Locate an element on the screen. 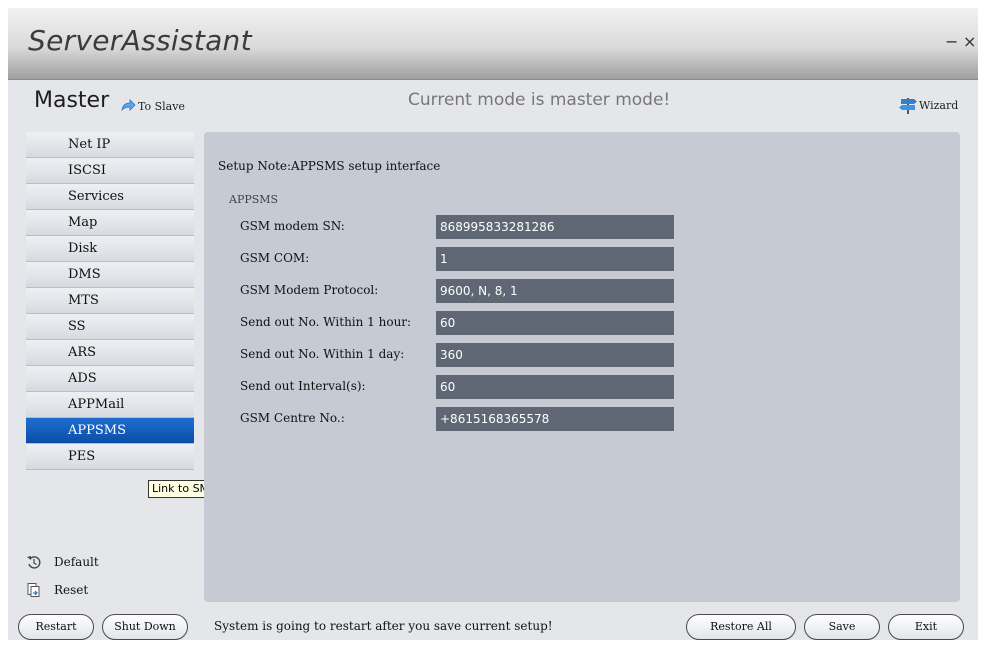  reset-action: Reset is located at coordinates (57, 590).